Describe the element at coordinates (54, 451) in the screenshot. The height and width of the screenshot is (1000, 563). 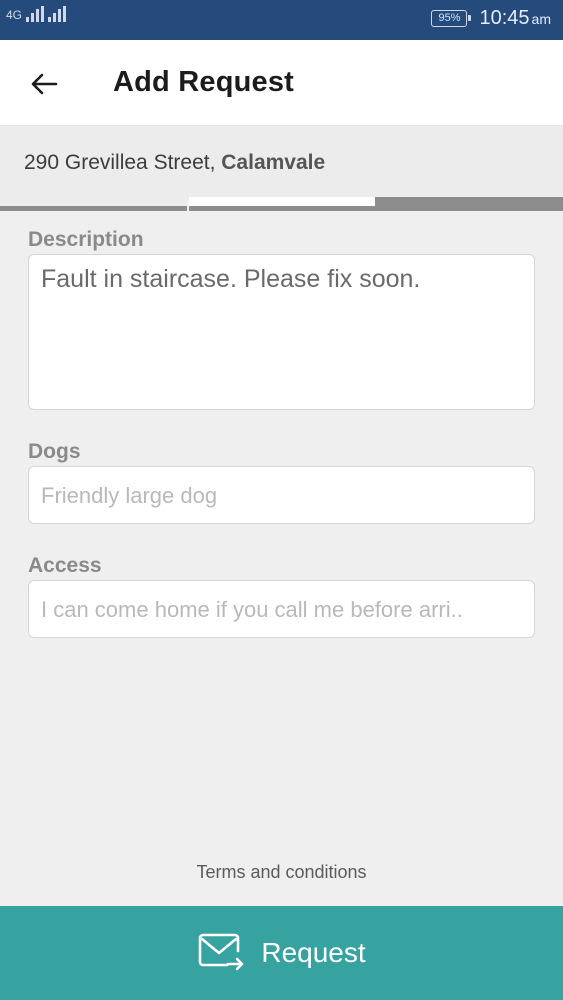
I see `dogs-label: Dogs` at that location.